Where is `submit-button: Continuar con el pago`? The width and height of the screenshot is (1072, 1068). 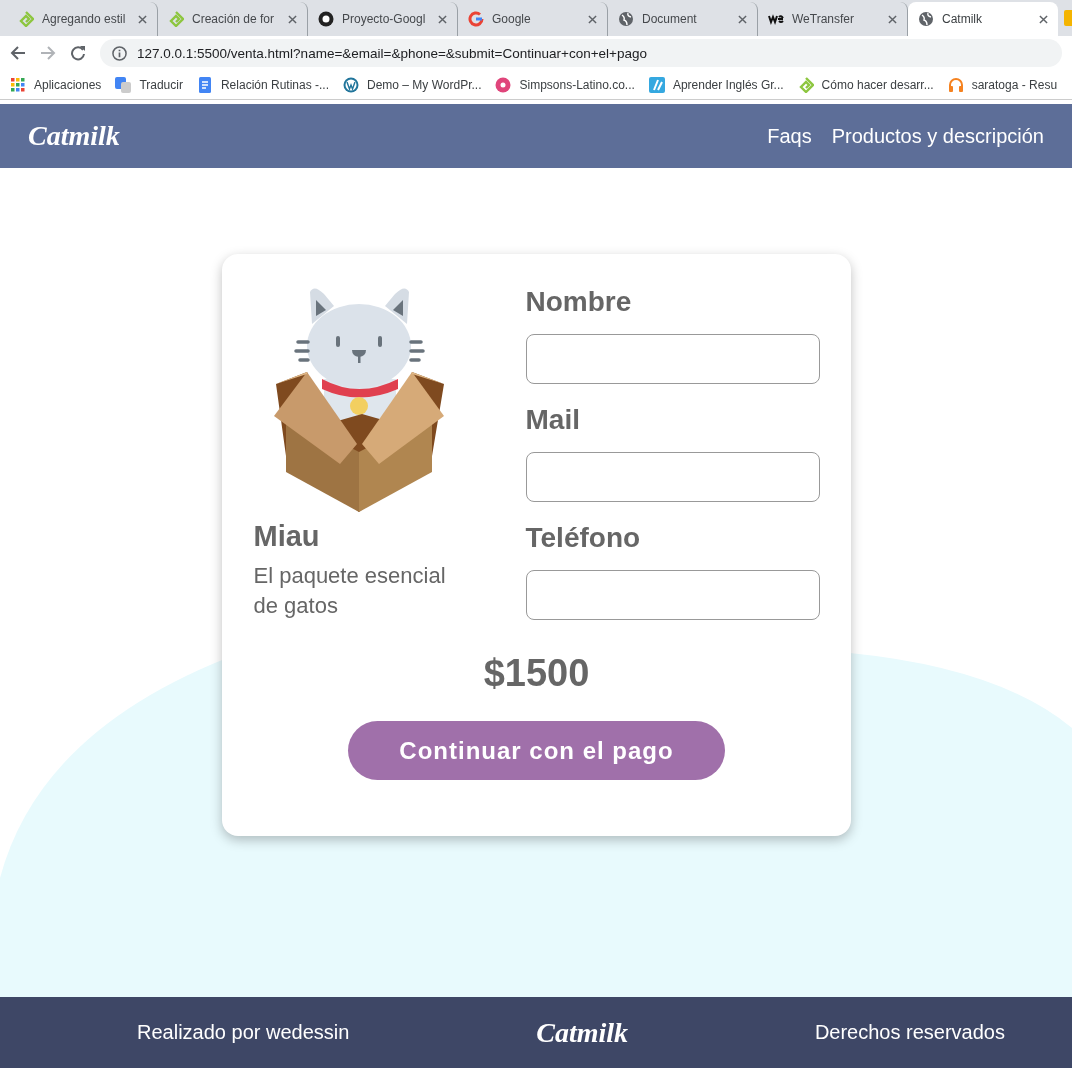
submit-button: Continuar con el pago is located at coordinates (536, 750).